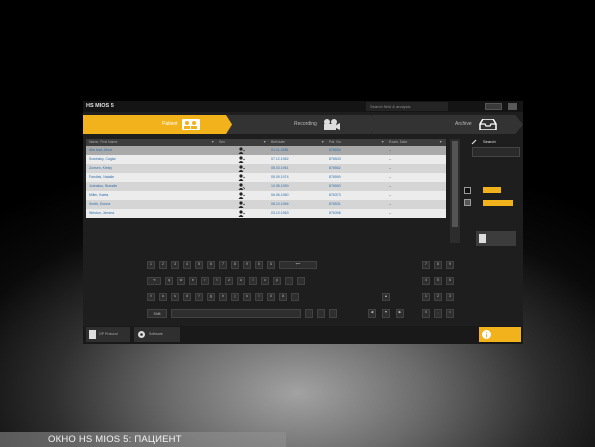 This screenshot has height=447, width=595. Describe the element at coordinates (512, 106) in the screenshot. I see `window-menu-button` at that location.